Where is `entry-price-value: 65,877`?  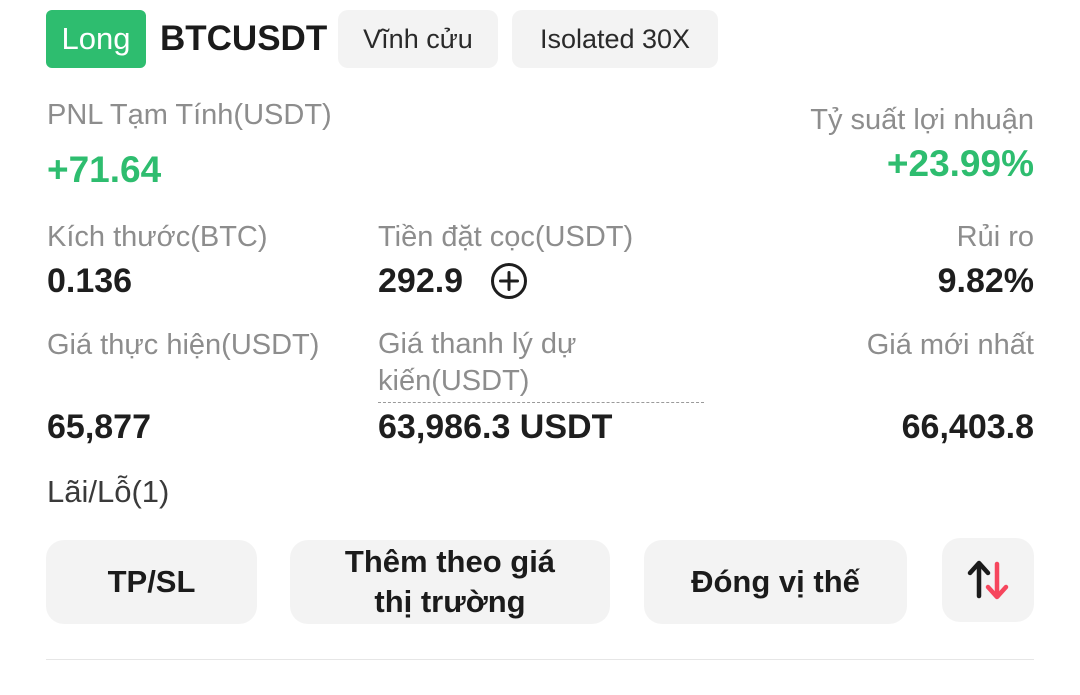 entry-price-value: 65,877 is located at coordinates (99, 427).